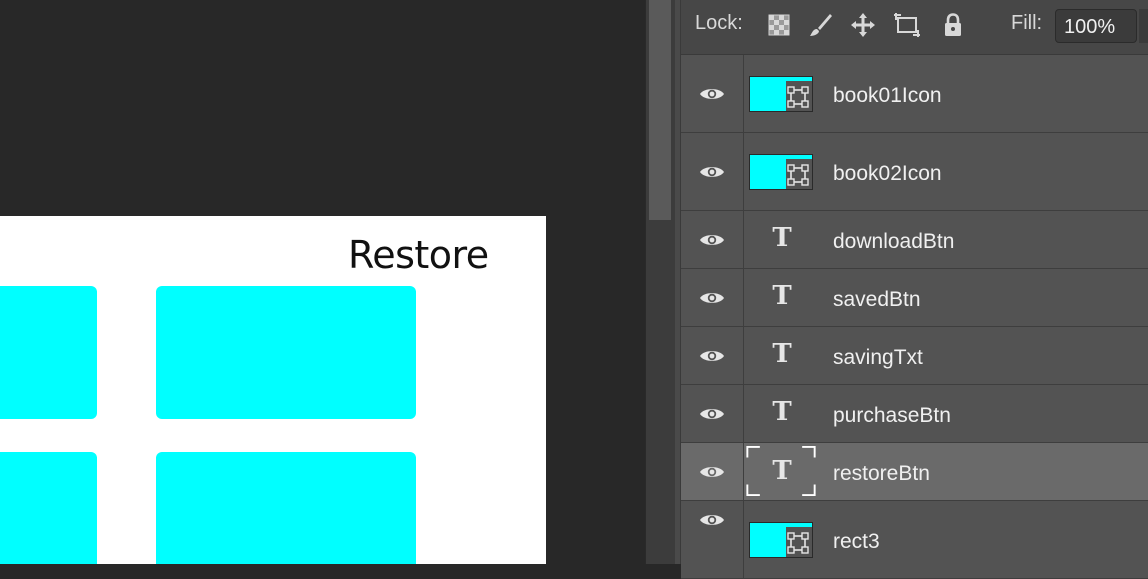 The width and height of the screenshot is (1148, 579). I want to click on layer-name: rect3, so click(856, 541).